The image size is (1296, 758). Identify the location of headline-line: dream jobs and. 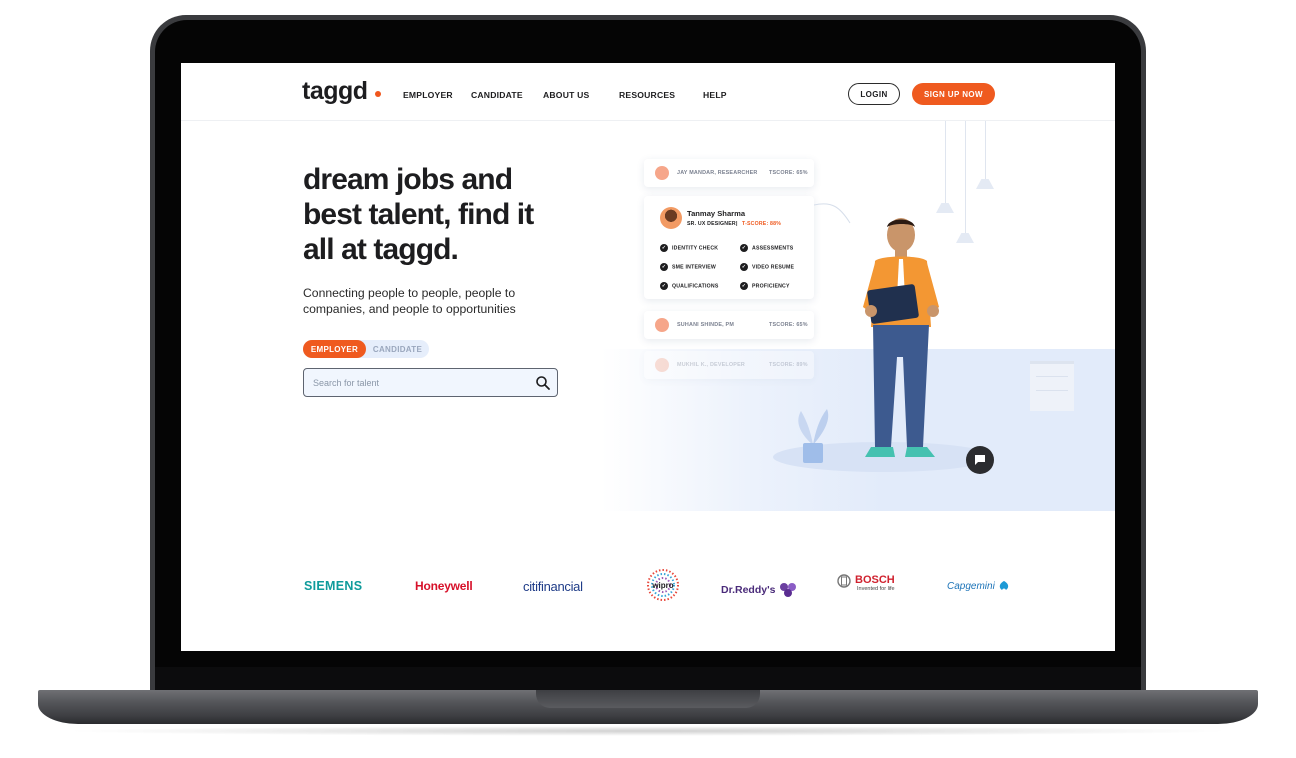
(408, 179).